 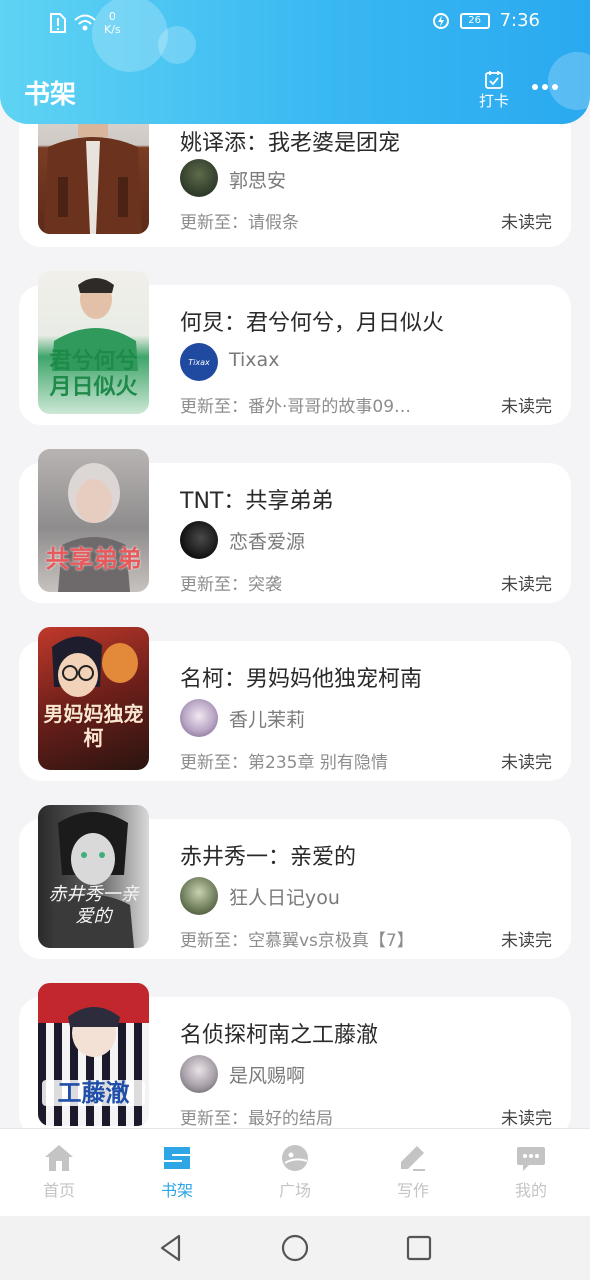 What do you see at coordinates (93, 698) in the screenshot?
I see `book-cover: 男妈妈独宠柯` at bounding box center [93, 698].